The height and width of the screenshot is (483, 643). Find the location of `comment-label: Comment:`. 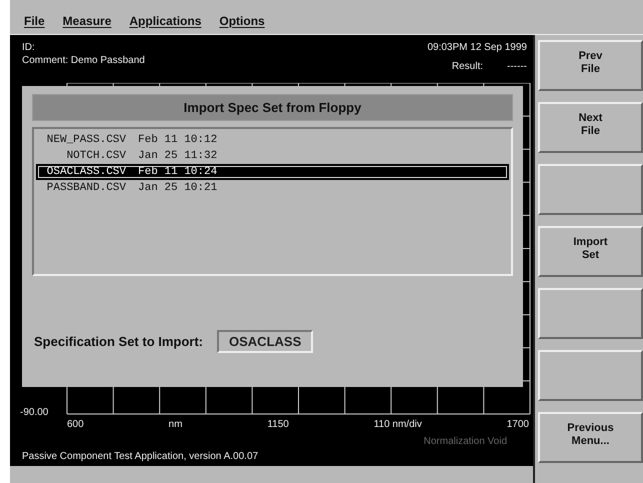

comment-label: Comment: is located at coordinates (45, 60).